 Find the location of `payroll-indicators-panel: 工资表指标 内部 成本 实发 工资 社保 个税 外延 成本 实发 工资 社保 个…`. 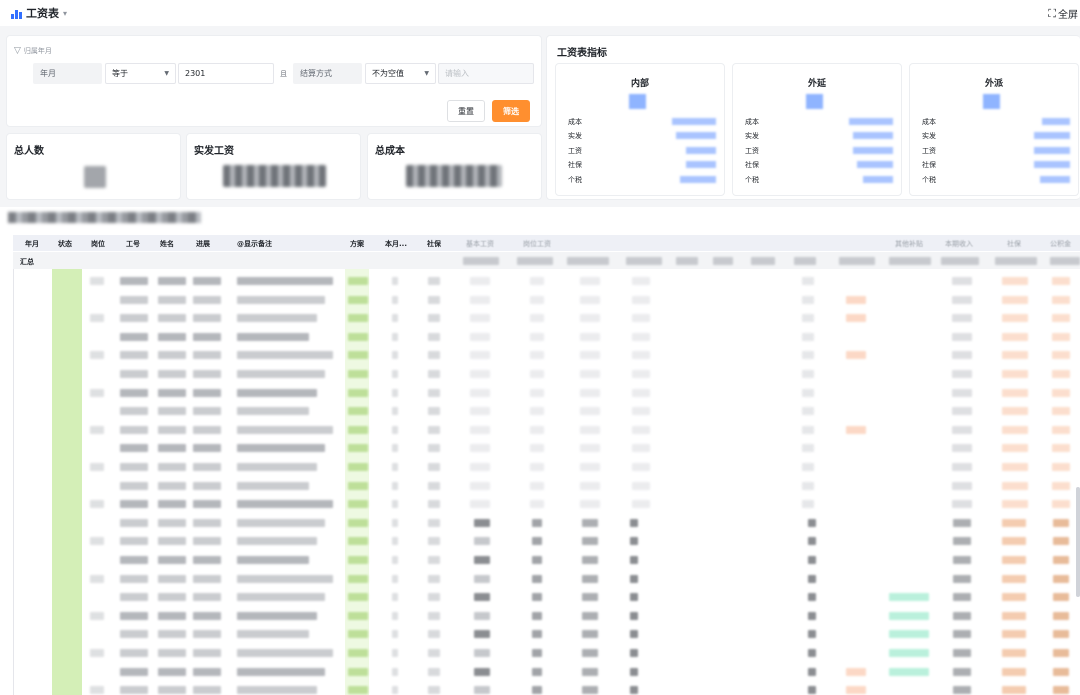

payroll-indicators-panel: 工资表指标 内部 成本 实发 工资 社保 个税 外延 成本 实发 工资 社保 个… is located at coordinates (813, 117).